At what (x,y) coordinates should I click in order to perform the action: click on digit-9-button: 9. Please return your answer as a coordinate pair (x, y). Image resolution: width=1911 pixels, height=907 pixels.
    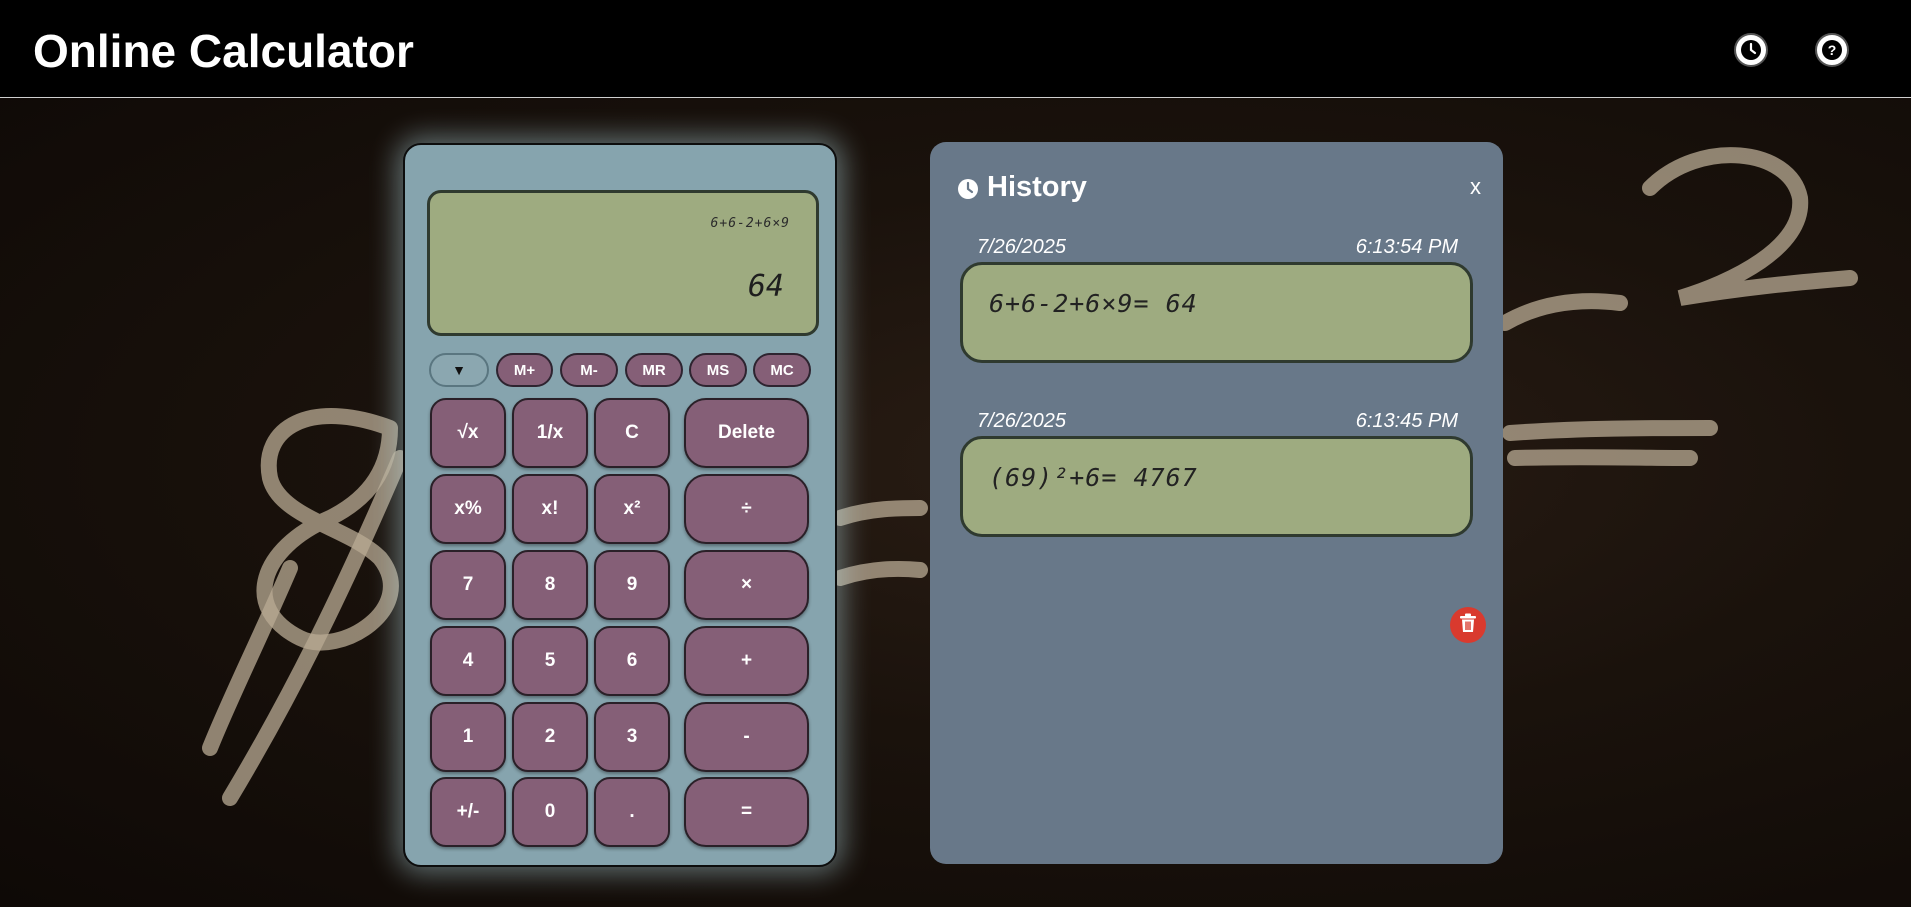
    Looking at the image, I should click on (632, 585).